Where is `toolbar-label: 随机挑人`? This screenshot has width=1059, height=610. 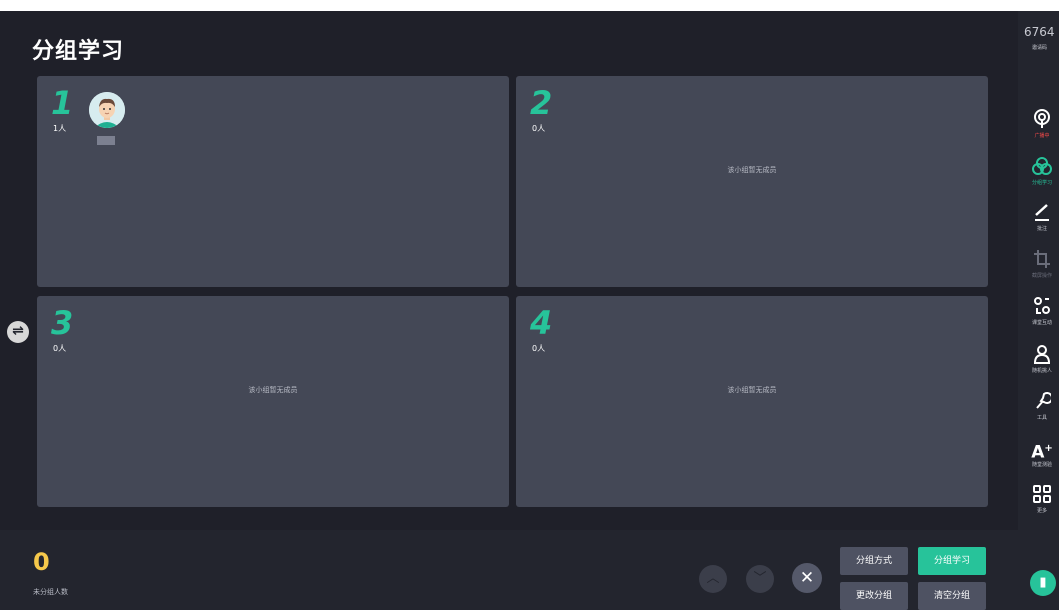
toolbar-label: 随机挑人 is located at coordinates (1041, 371).